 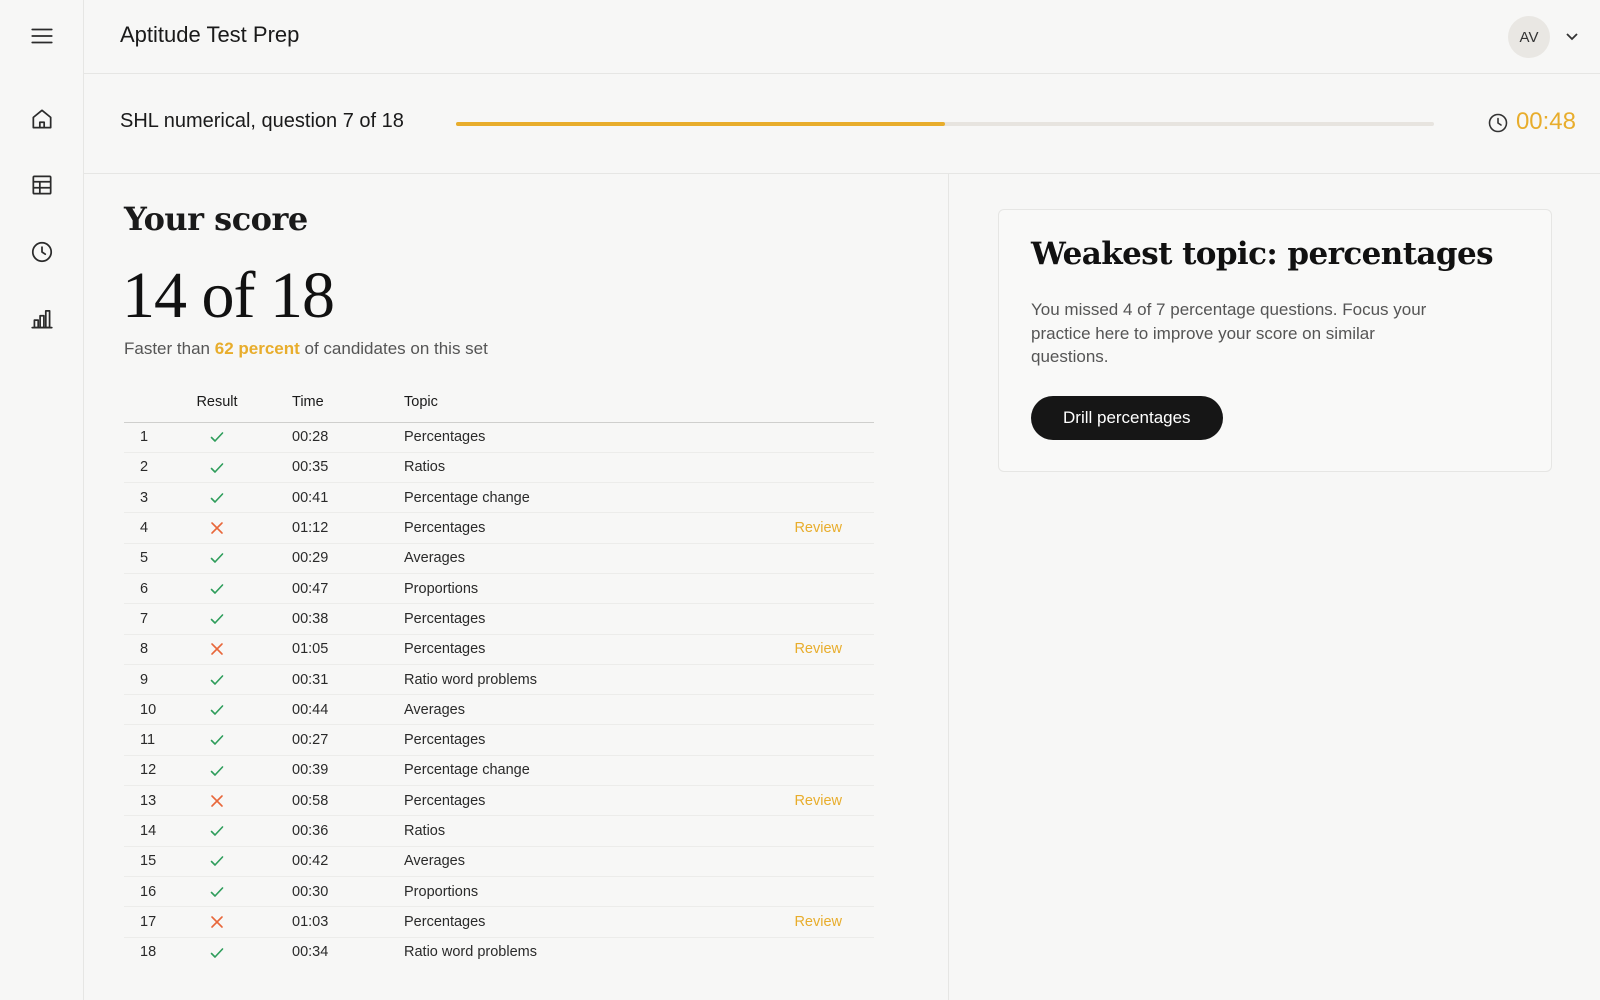 What do you see at coordinates (499, 680) in the screenshot?
I see `table-row: 9 00:31 Ratio word problems` at bounding box center [499, 680].